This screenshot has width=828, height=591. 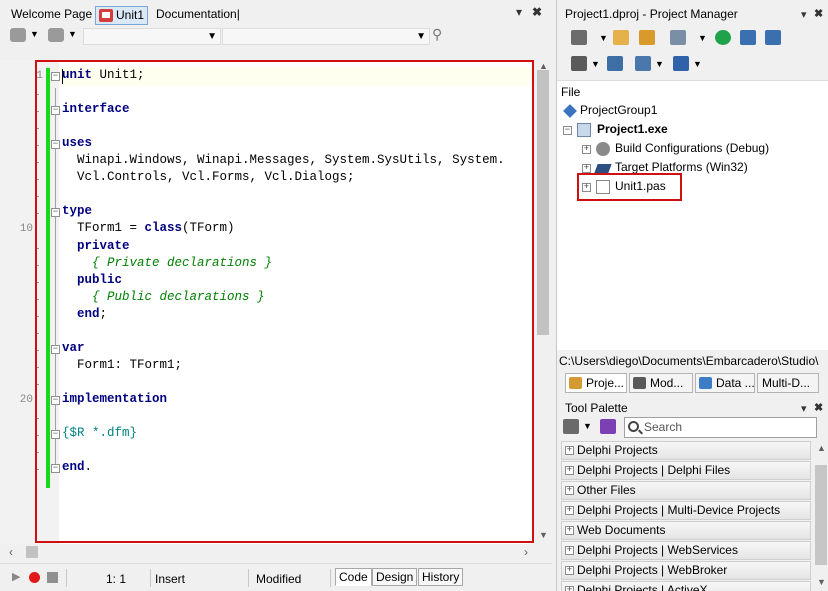 What do you see at coordinates (748, 37) in the screenshot?
I see `expand-icon` at bounding box center [748, 37].